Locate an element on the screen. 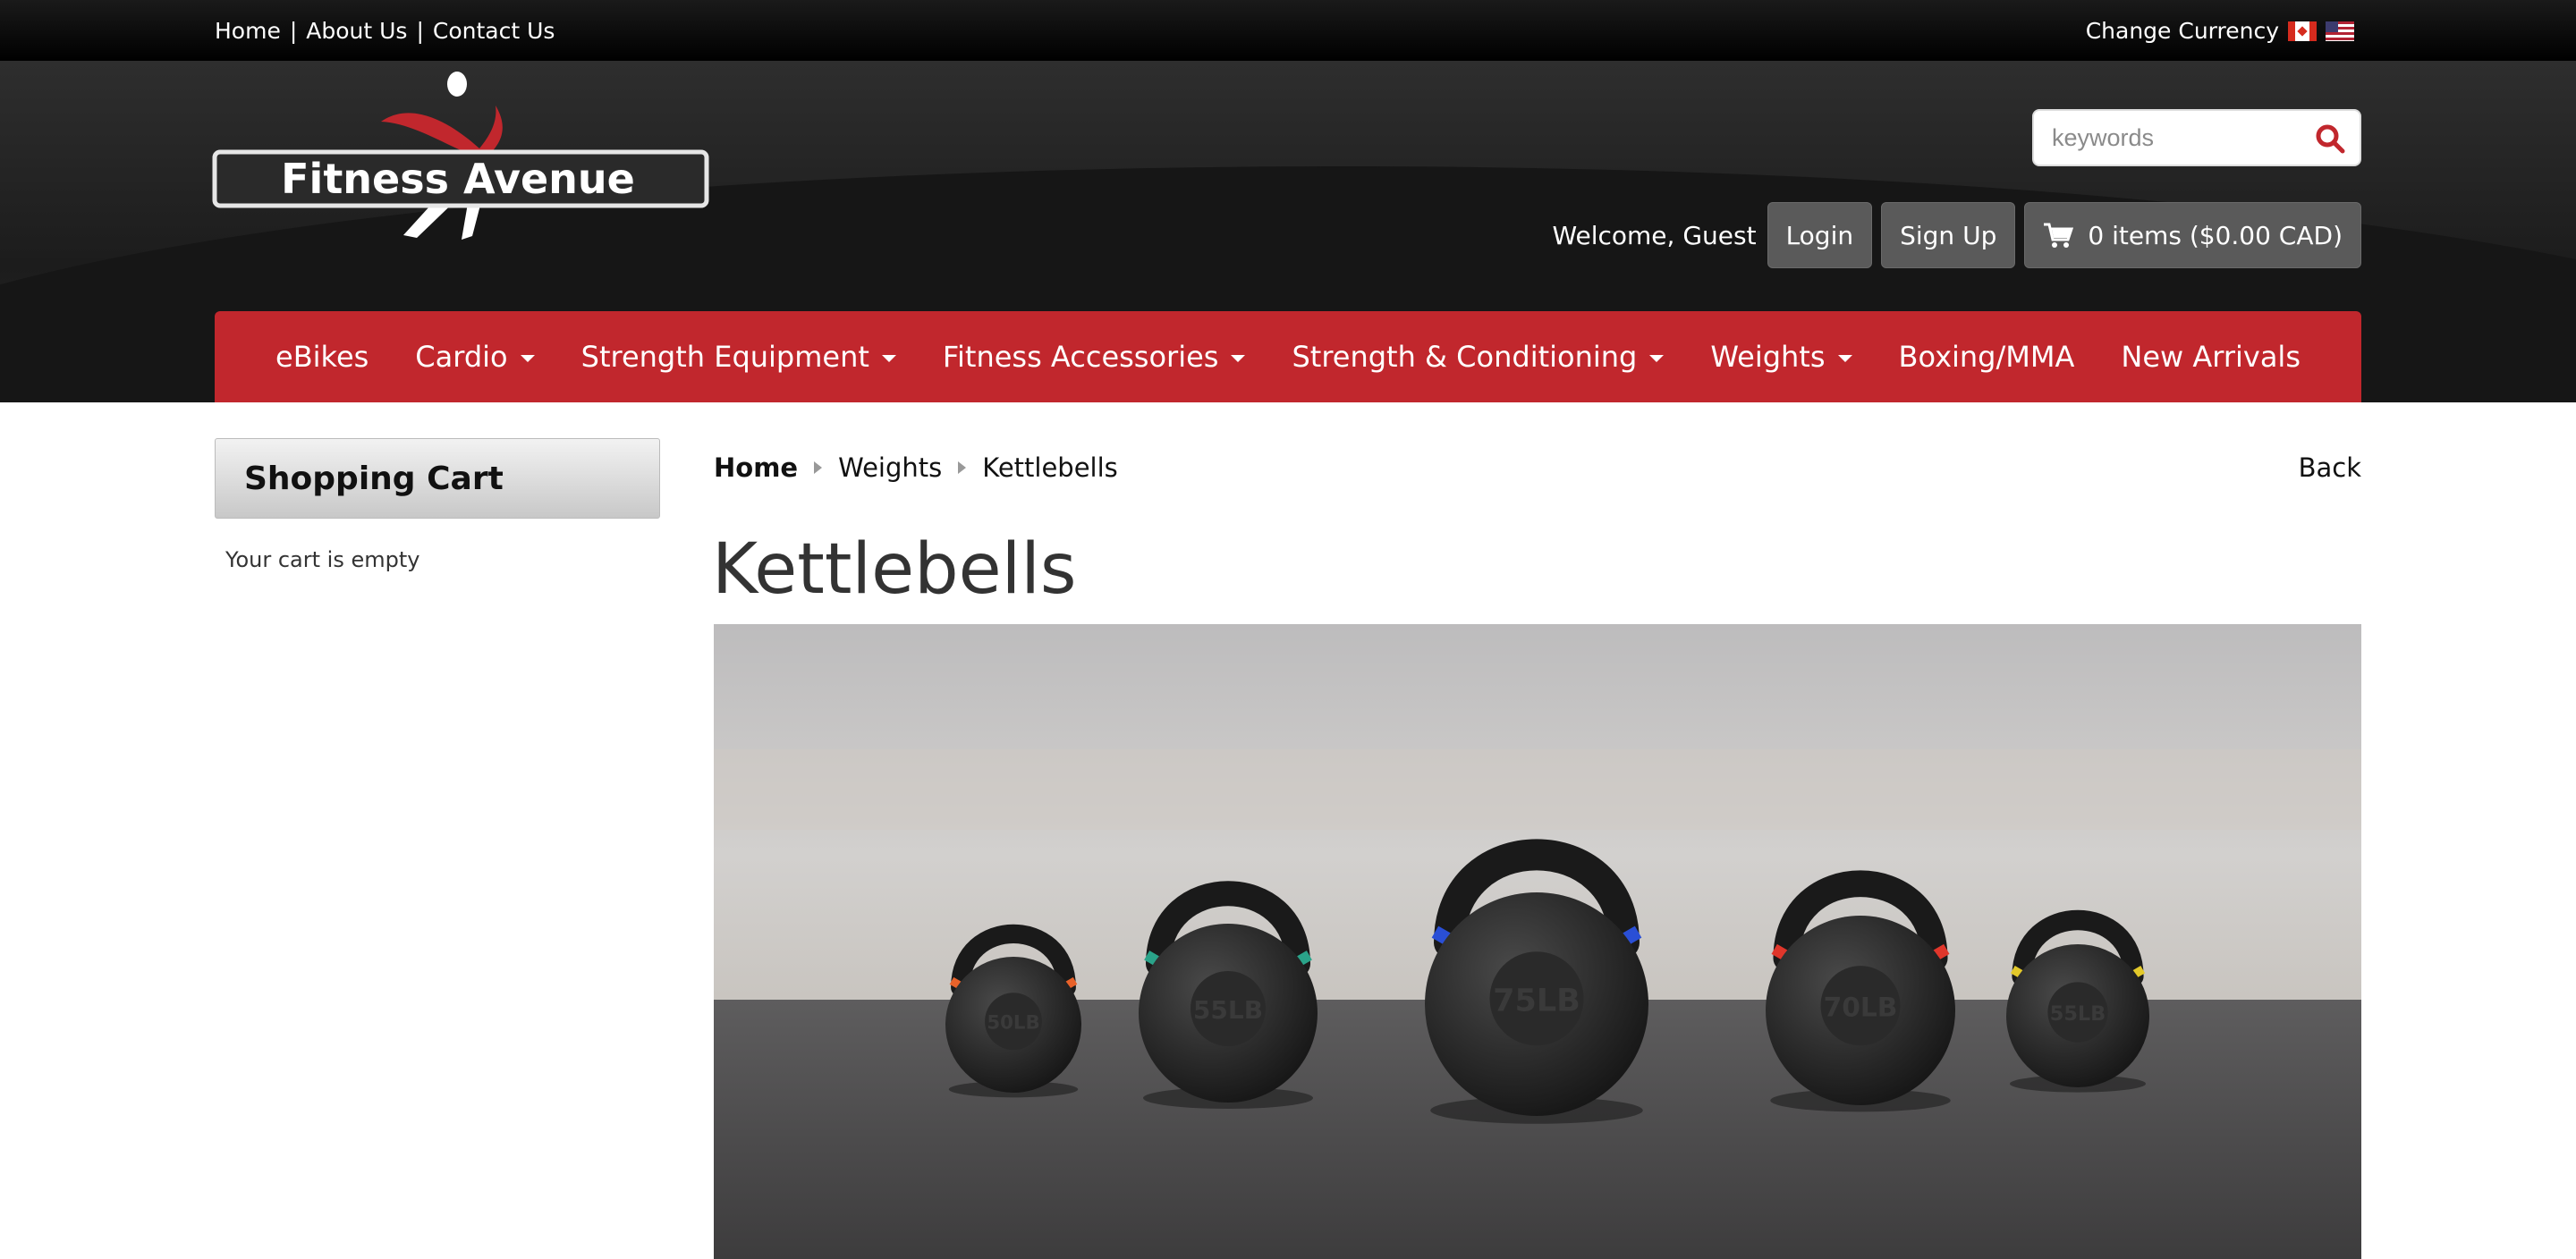 The image size is (2576, 1259). top-link-about: About Us is located at coordinates (356, 31).